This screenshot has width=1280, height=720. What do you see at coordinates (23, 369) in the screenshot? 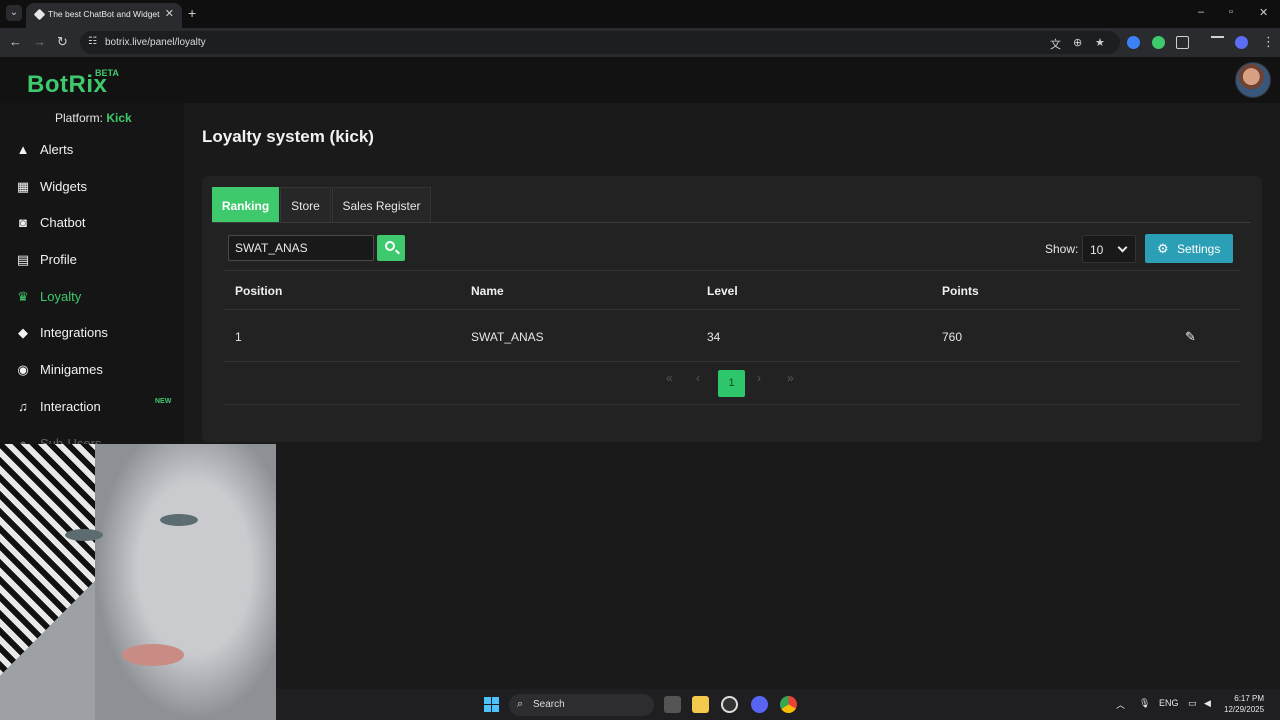
I see `gamepad-icon: ◉` at bounding box center [23, 369].